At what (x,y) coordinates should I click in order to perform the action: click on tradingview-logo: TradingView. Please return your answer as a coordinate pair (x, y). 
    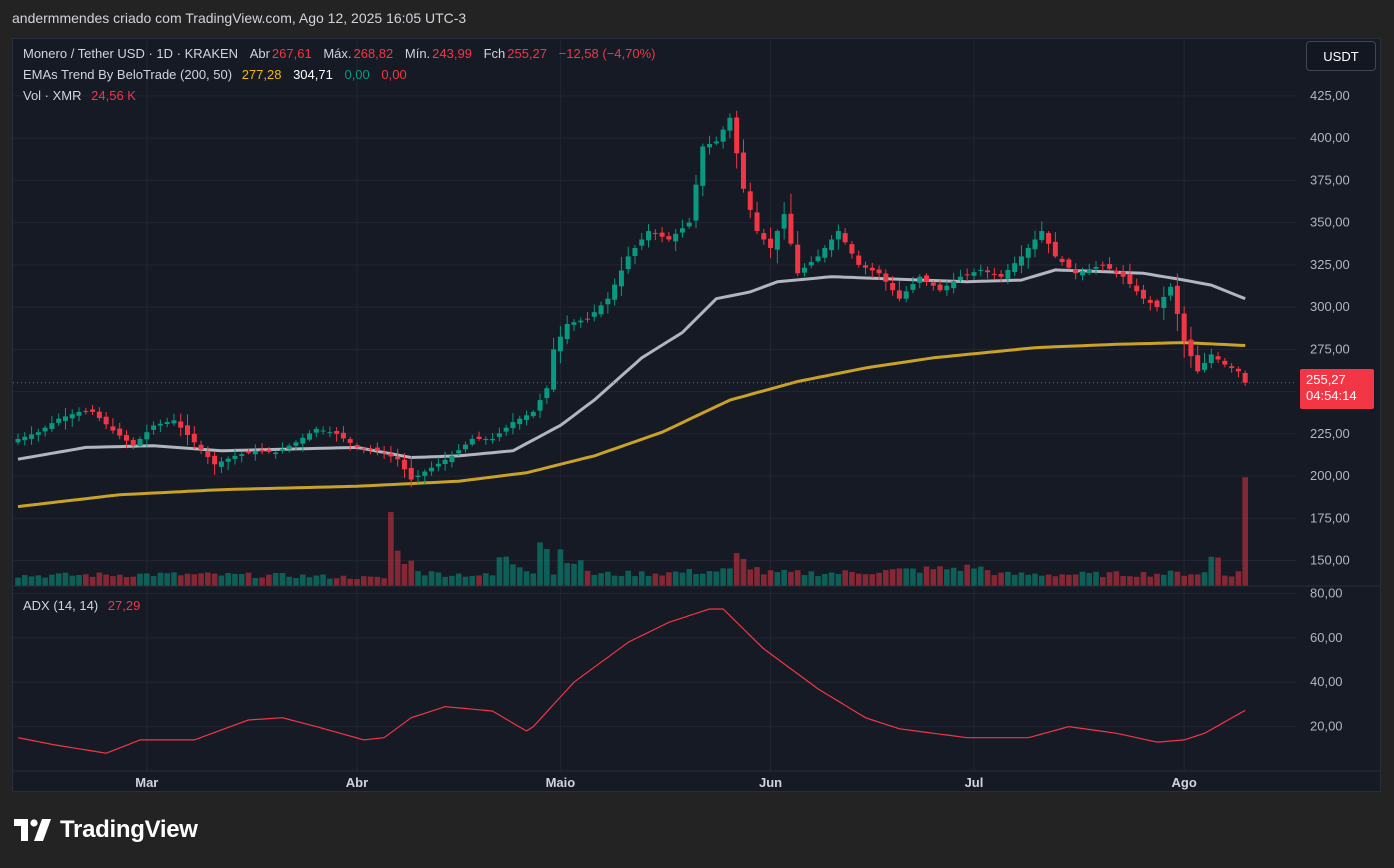
    Looking at the image, I should click on (106, 830).